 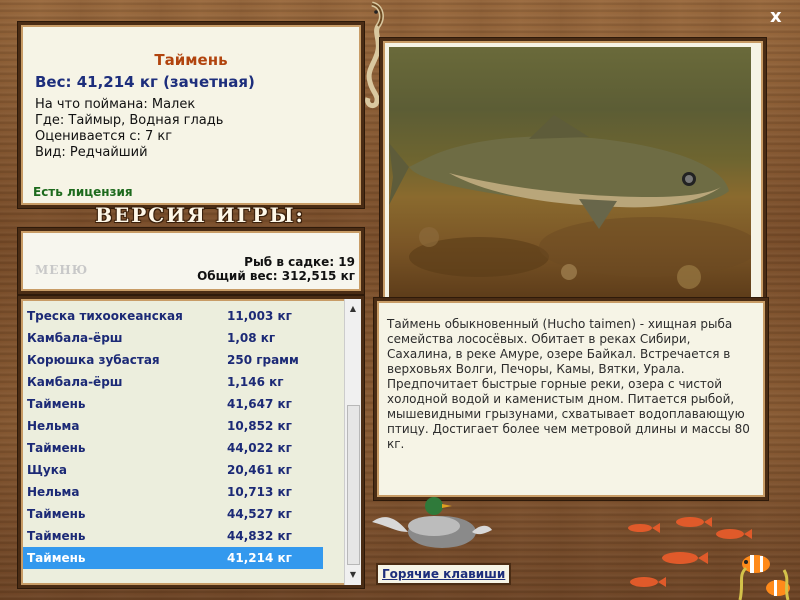 What do you see at coordinates (259, 404) in the screenshot?
I see `catch-item-weight: 41,647 кг` at bounding box center [259, 404].